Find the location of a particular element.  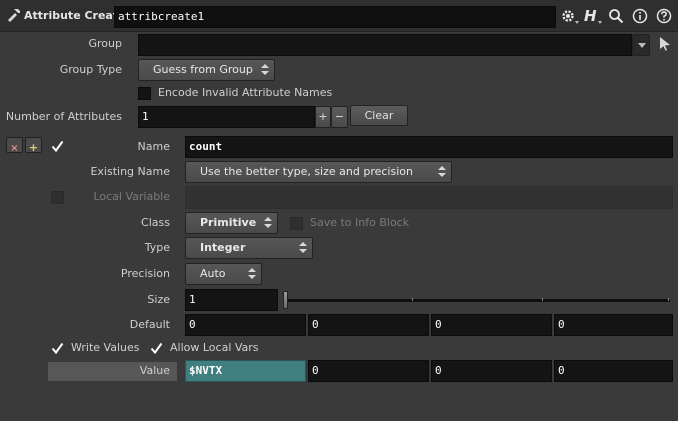

existing-name-label: Existing Name is located at coordinates (130, 171).